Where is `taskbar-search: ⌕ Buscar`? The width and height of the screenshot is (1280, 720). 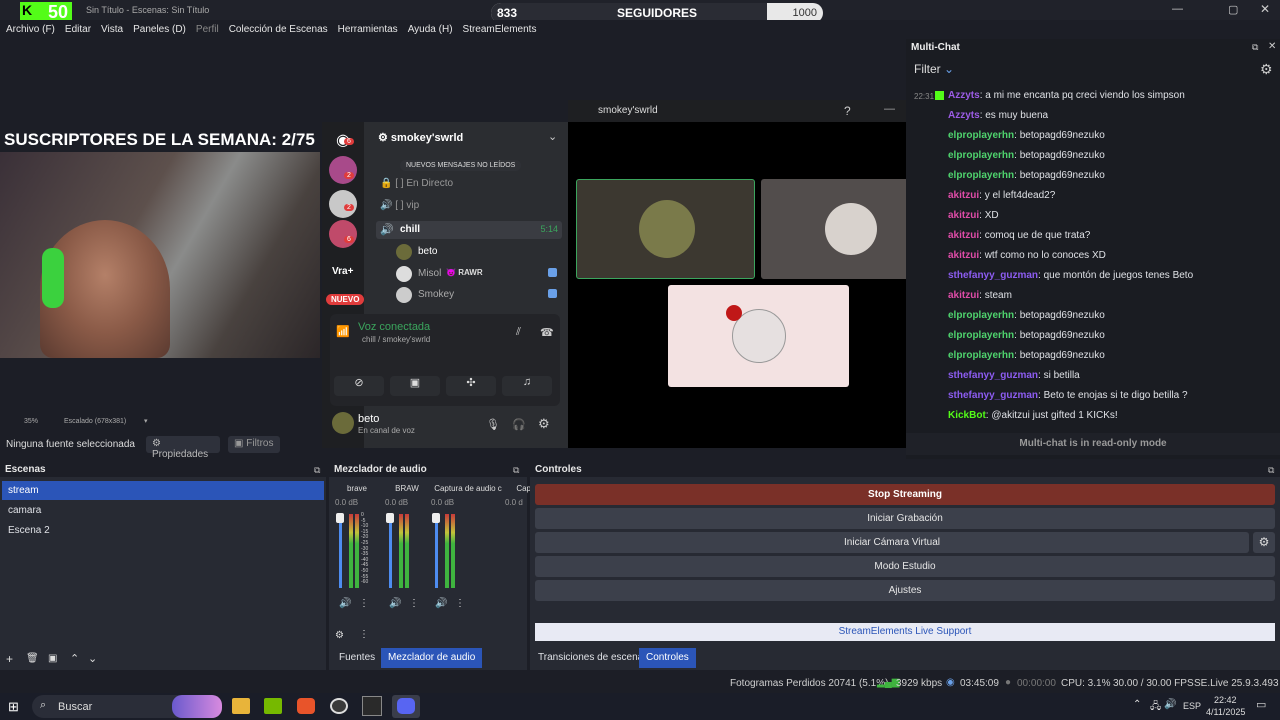 taskbar-search: ⌕ Buscar is located at coordinates (127, 706).